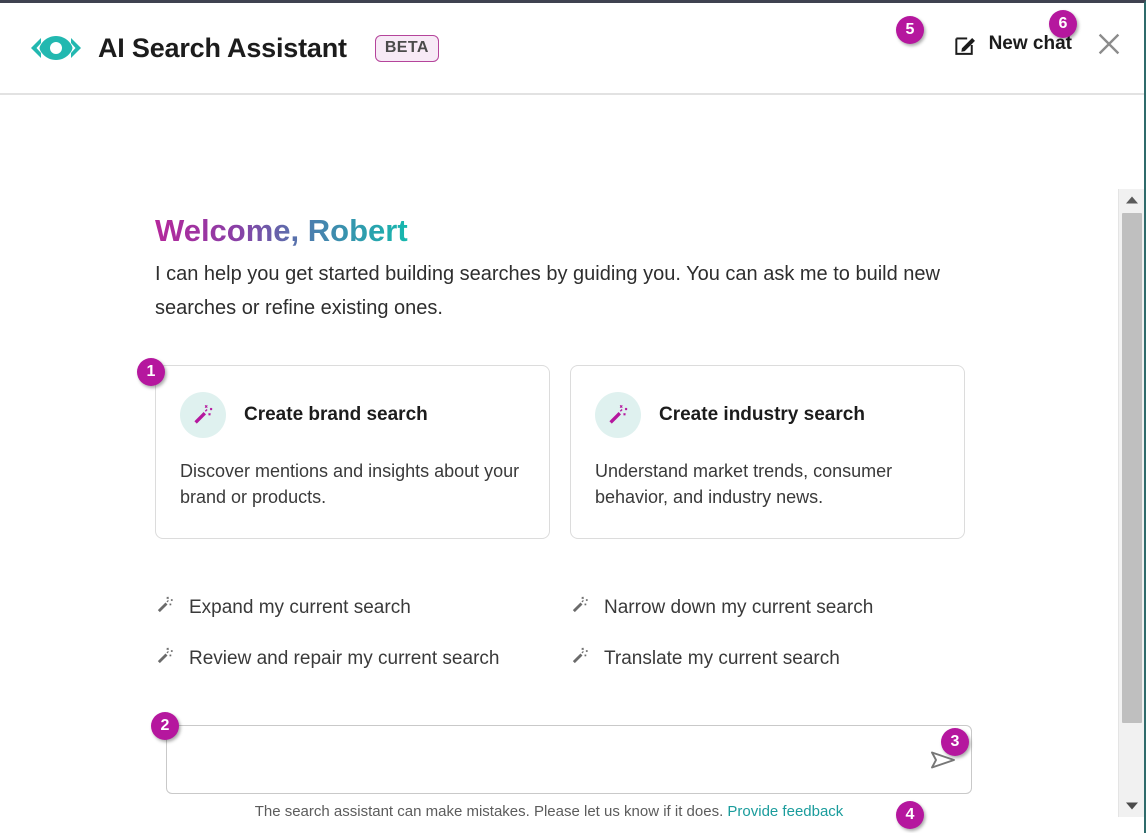  I want to click on suggestion-review-repair-search: Review and repair my current search, so click(327, 658).